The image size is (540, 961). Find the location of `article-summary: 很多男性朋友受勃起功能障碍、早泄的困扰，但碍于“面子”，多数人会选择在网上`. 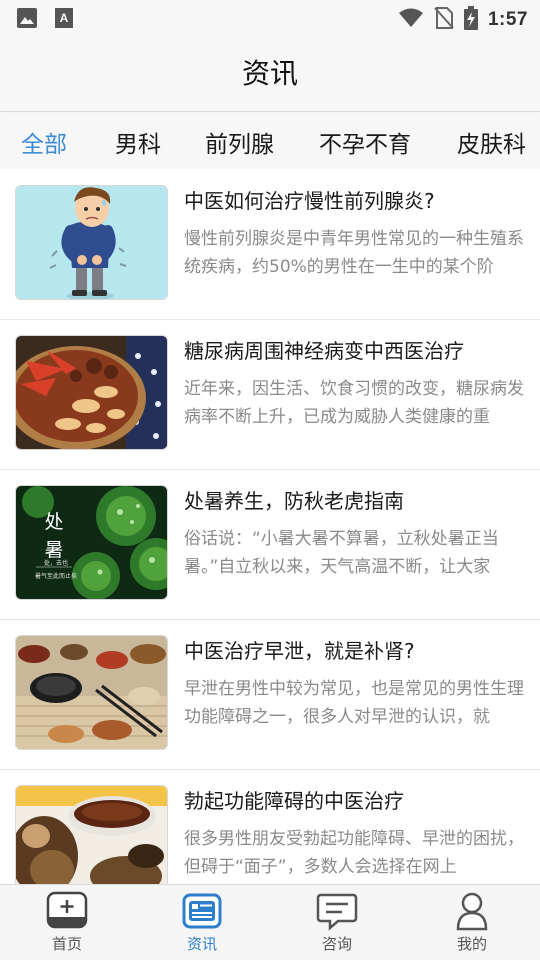

article-summary: 很多男性朋友受勃起功能障碍、早泄的困扰，但碍于“面子”，多数人会选择在网上 is located at coordinates (354, 853).